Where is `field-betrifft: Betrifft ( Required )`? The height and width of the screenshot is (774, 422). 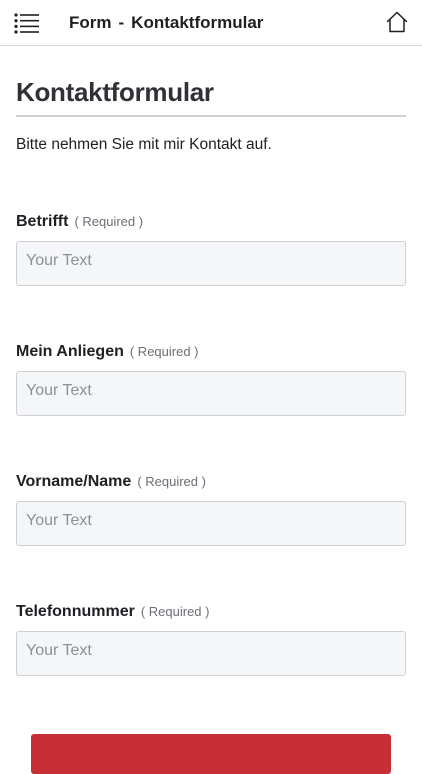 field-betrifft: Betrifft ( Required ) is located at coordinates (211, 249).